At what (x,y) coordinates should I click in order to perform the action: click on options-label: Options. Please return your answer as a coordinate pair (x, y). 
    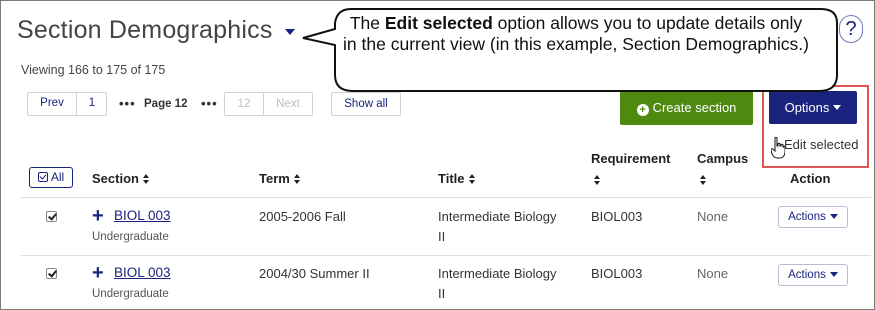
    Looking at the image, I should click on (807, 107).